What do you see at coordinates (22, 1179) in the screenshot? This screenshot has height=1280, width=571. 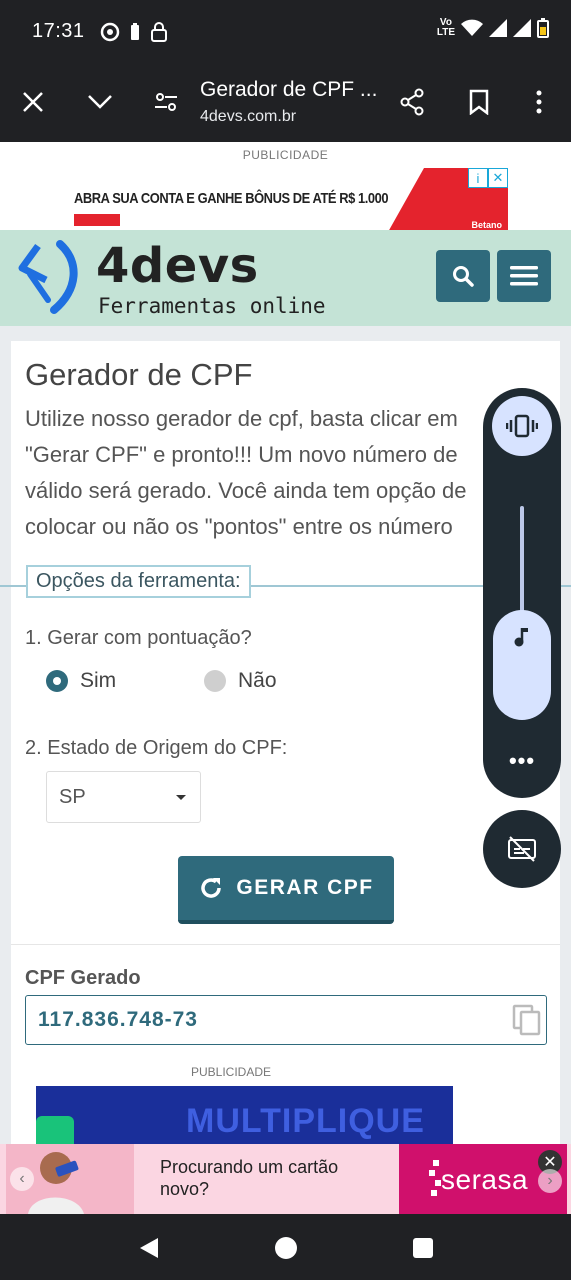 I see `ad-prev-icon: ‹` at bounding box center [22, 1179].